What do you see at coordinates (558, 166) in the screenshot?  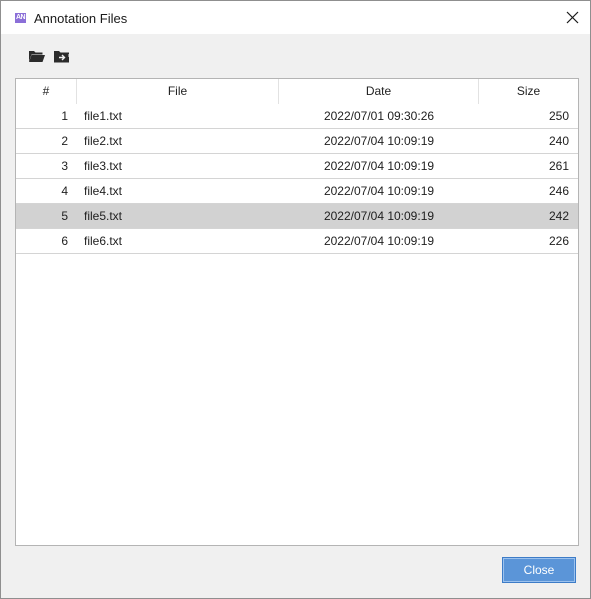 I see `file-size: 261` at bounding box center [558, 166].